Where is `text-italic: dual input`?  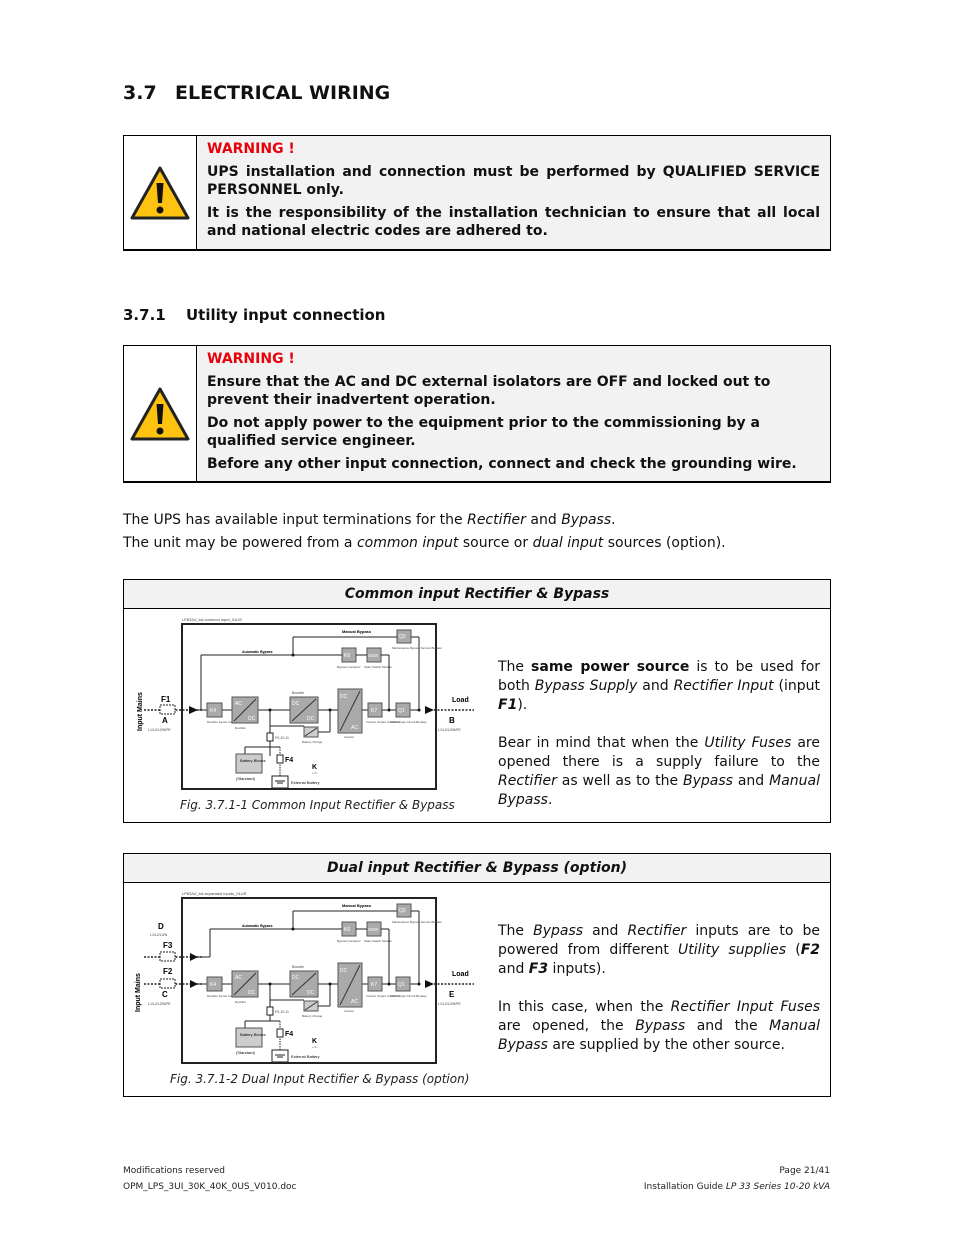 text-italic: dual input is located at coordinates (568, 543).